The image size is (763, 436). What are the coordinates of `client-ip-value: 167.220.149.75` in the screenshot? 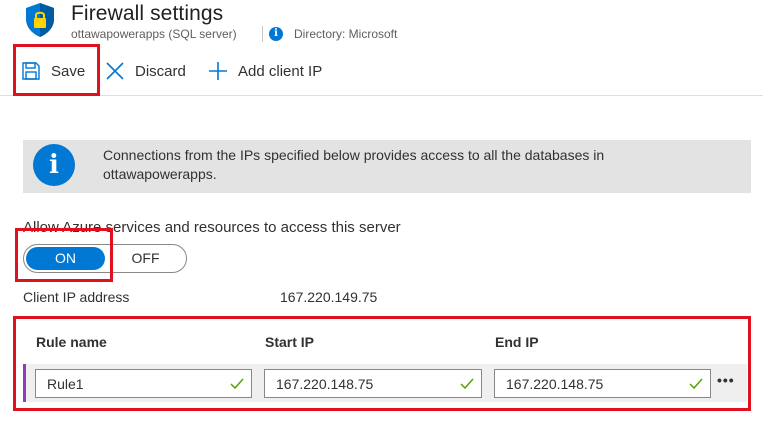 It's located at (329, 297).